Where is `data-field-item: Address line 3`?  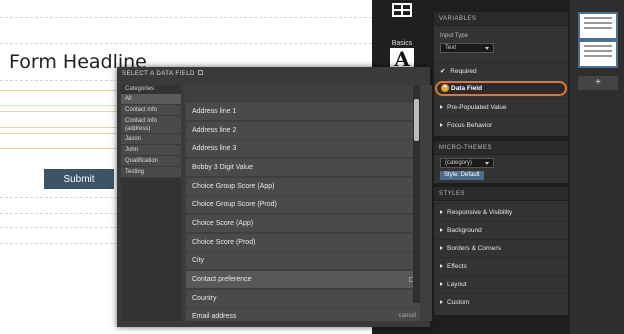
data-field-item: Address line 3 is located at coordinates (303, 148).